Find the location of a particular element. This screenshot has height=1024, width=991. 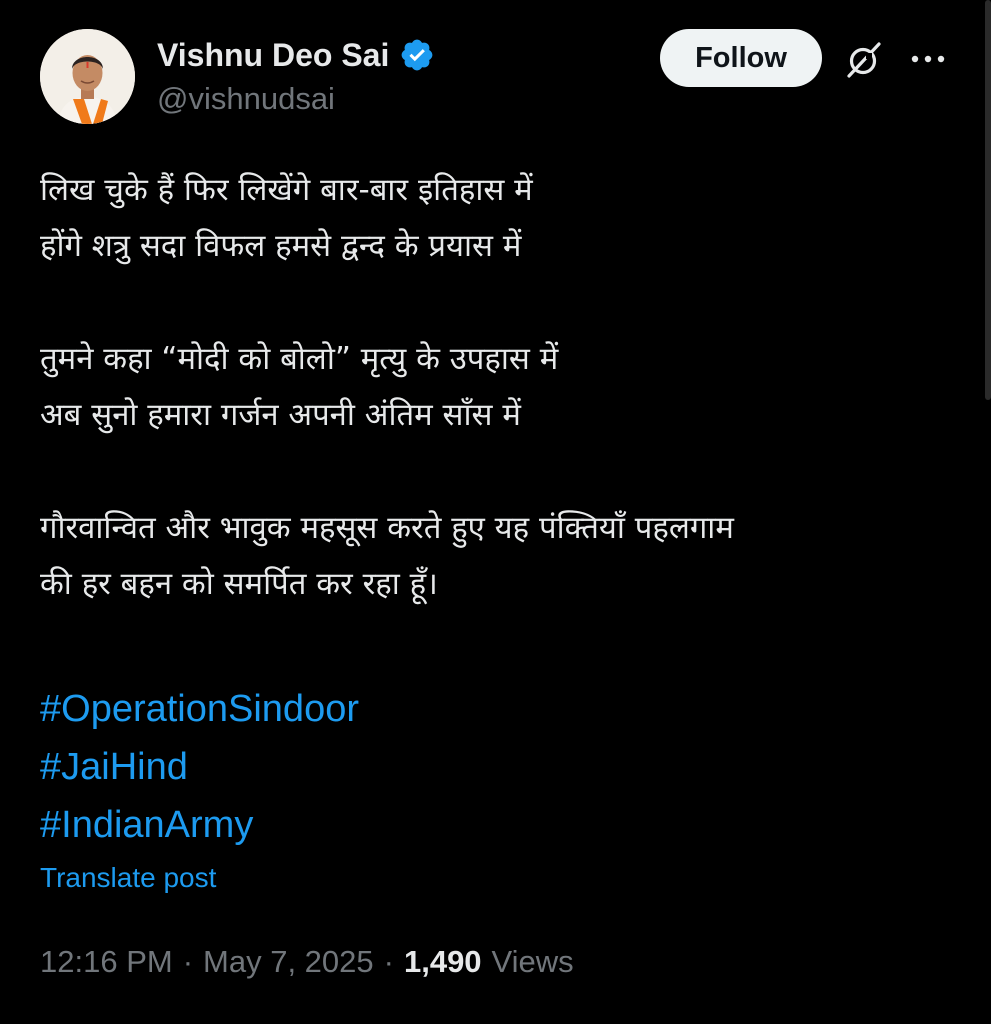

hashtag-list: #OperationSindoor #JaiHind #IndianArmy is located at coordinates (199, 767).